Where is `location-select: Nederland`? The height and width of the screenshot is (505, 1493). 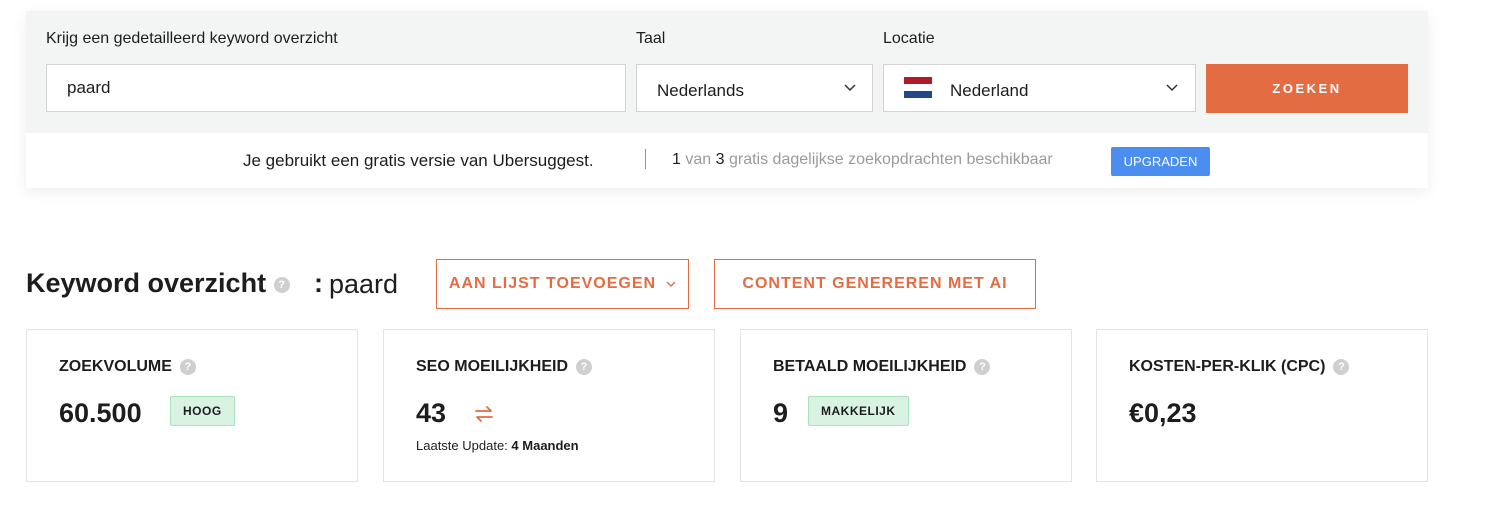 location-select: Nederland is located at coordinates (1039, 88).